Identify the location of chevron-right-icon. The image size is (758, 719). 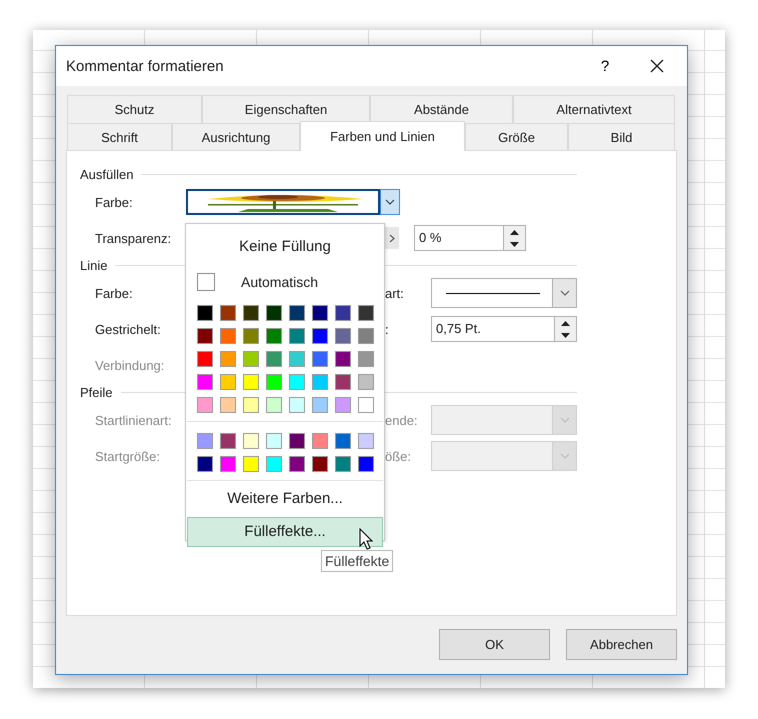
(392, 238).